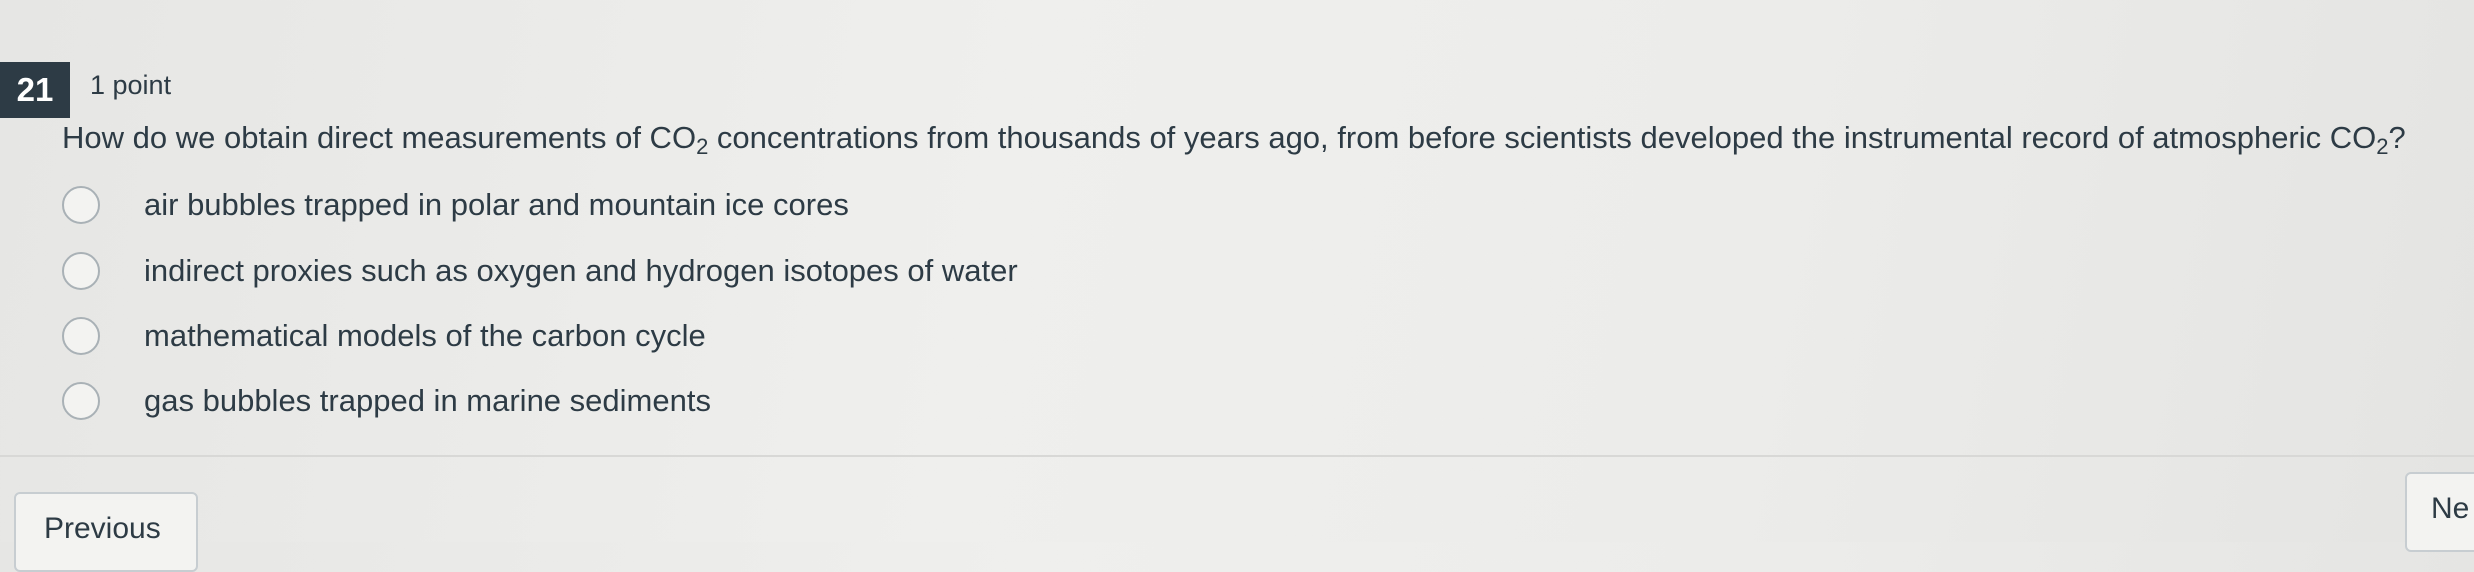 The width and height of the screenshot is (2474, 572). What do you see at coordinates (1237, 456) in the screenshot?
I see `divider` at bounding box center [1237, 456].